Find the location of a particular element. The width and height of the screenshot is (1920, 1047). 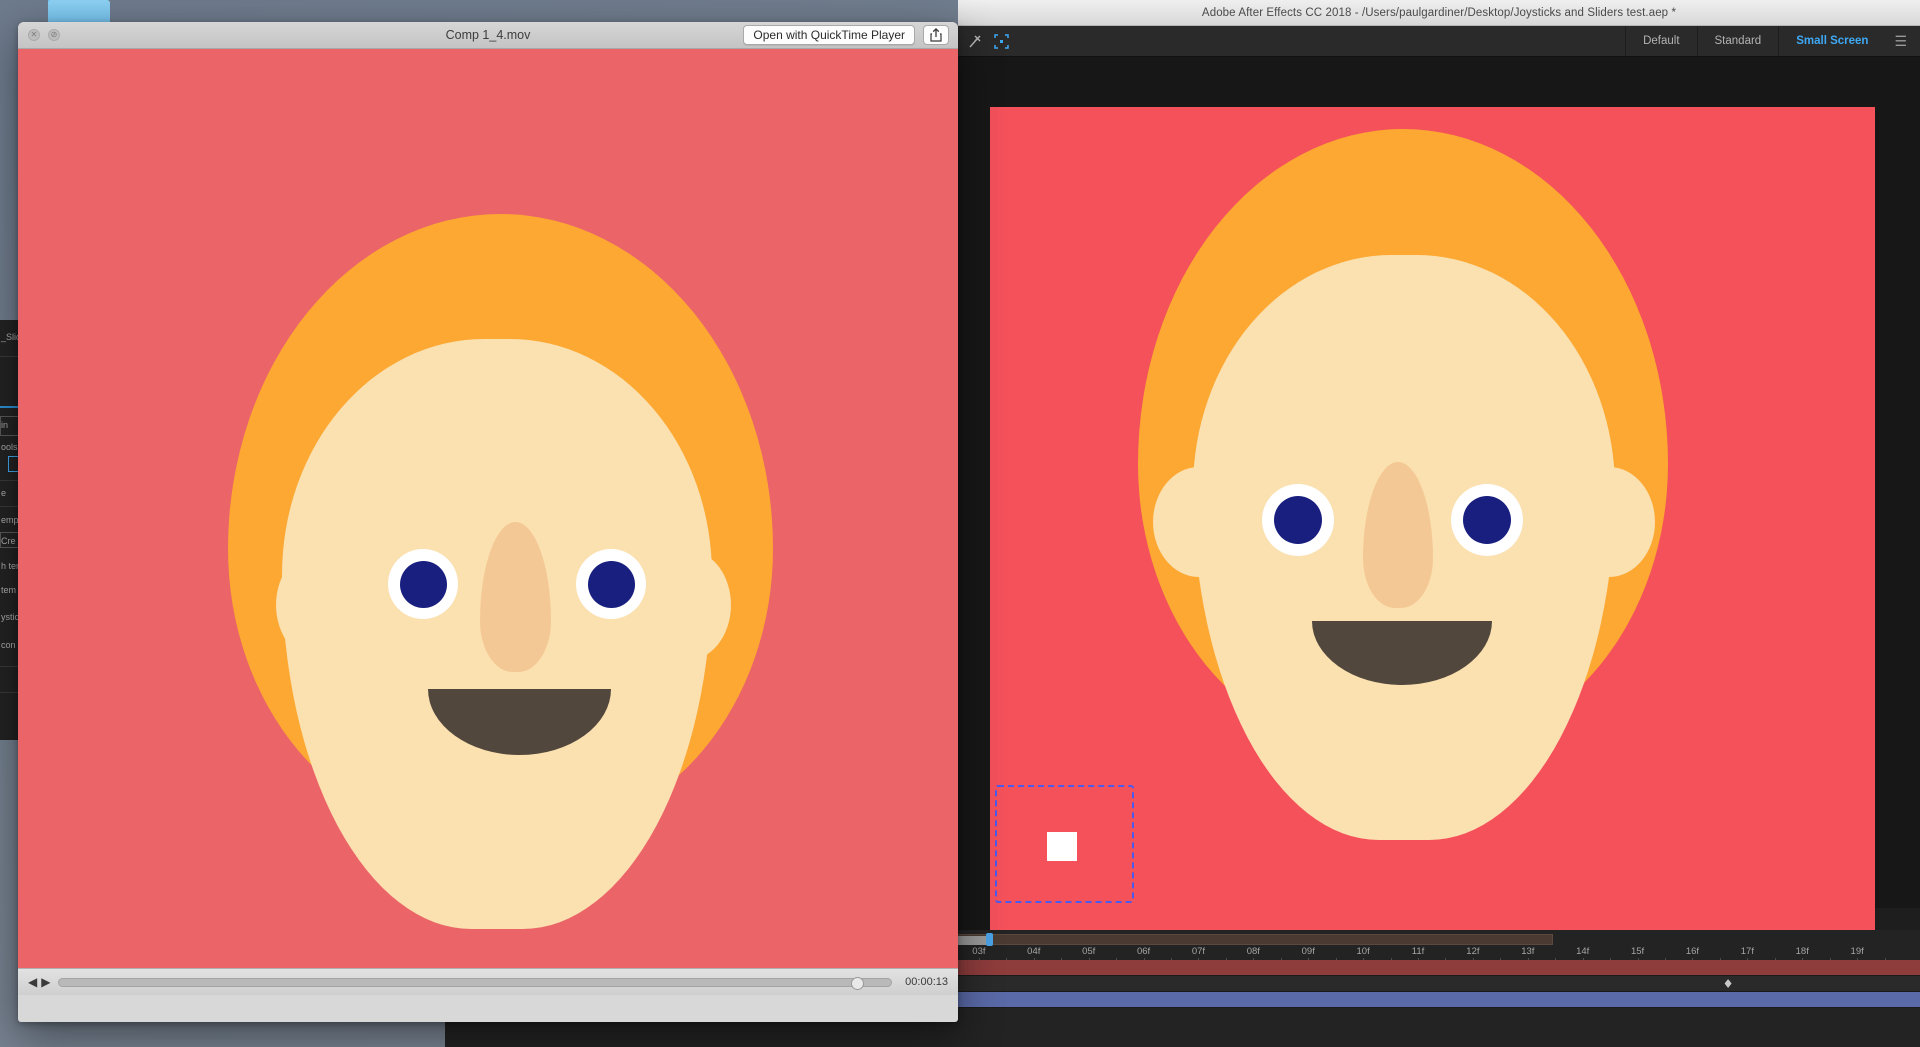

workspace-tab-small-screen-label: Small Screen is located at coordinates (1832, 41).